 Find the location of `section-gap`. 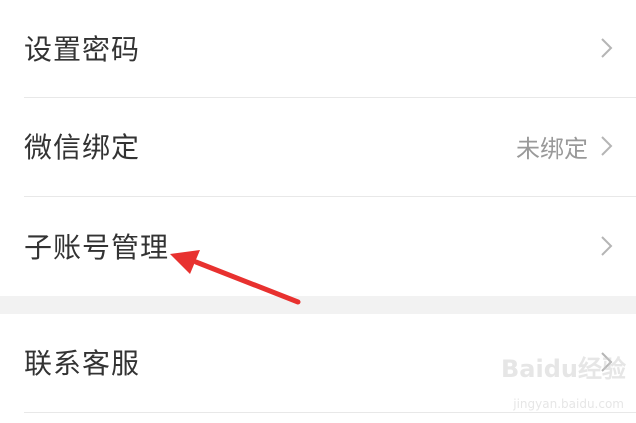

section-gap is located at coordinates (318, 305).